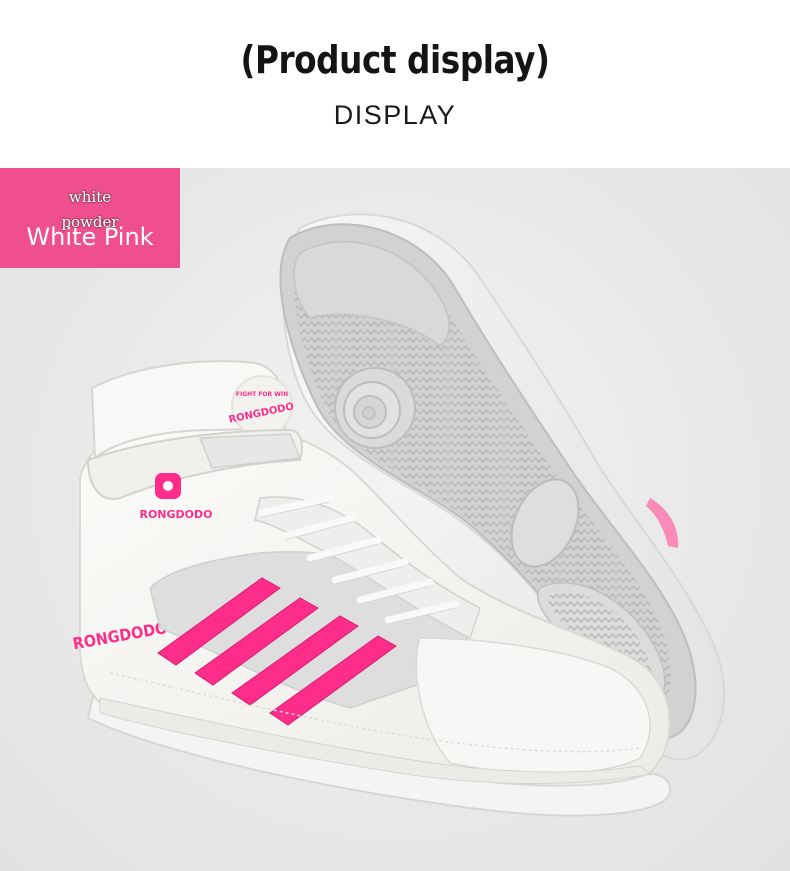 The width and height of the screenshot is (790, 871). What do you see at coordinates (90, 222) in the screenshot?
I see `badge-line-2: powder` at bounding box center [90, 222].